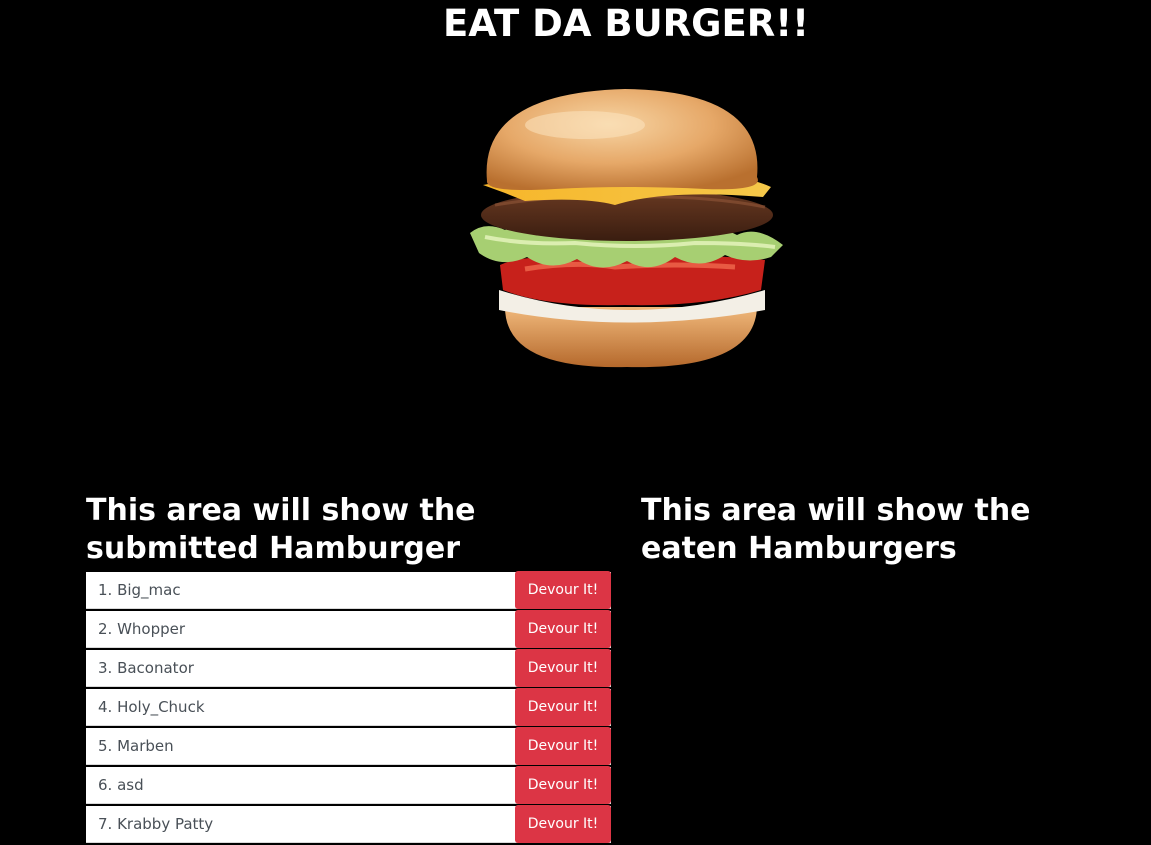 The height and width of the screenshot is (845, 1151). I want to click on burger-name: 5. Marben, so click(136, 746).